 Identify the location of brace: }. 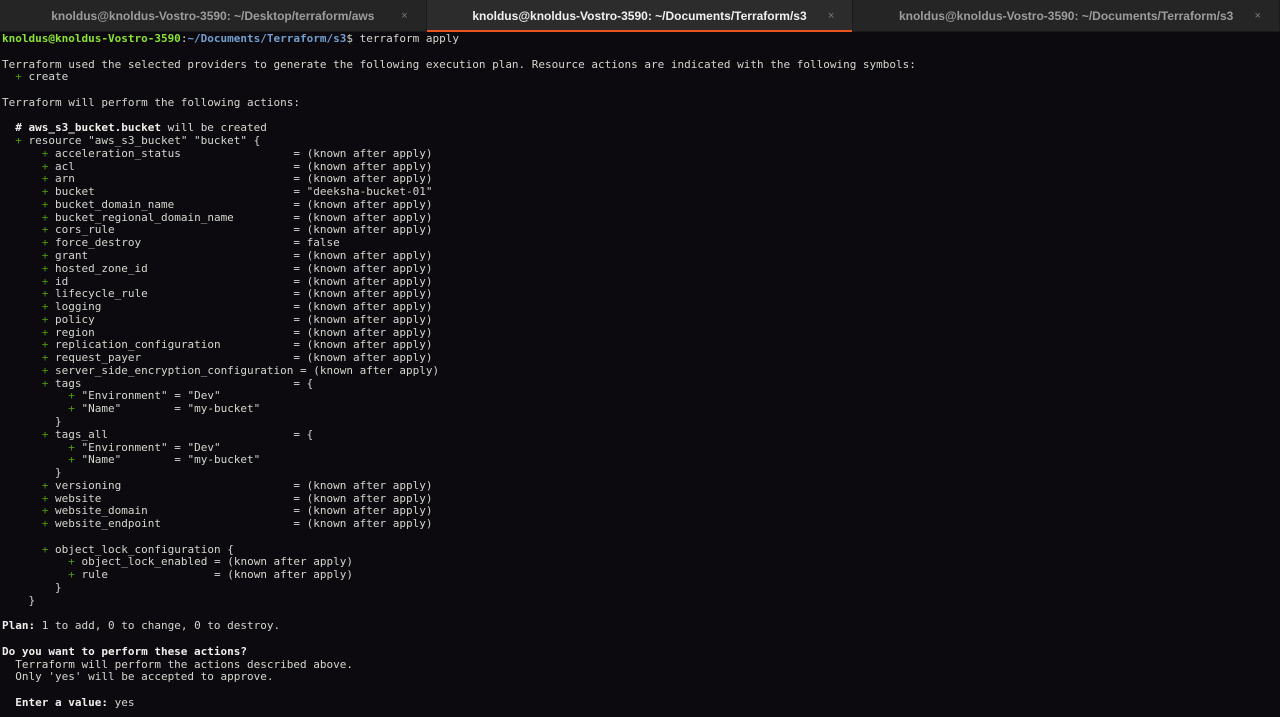
(32, 600).